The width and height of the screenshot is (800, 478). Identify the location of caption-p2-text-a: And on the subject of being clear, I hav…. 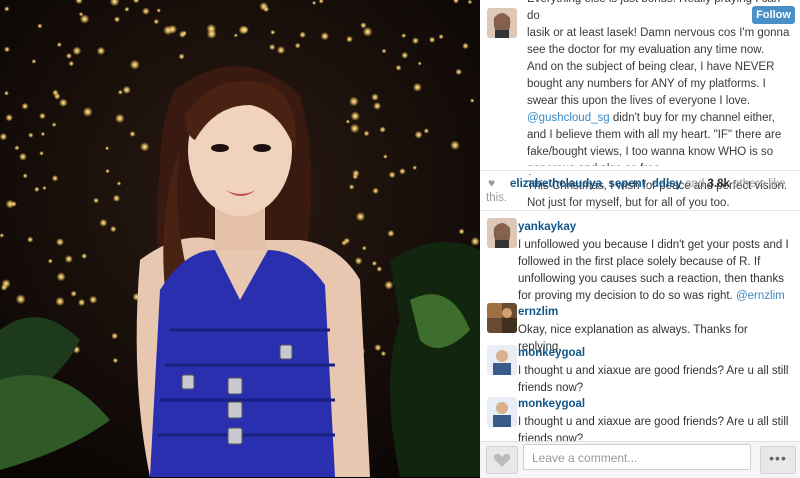
(651, 84).